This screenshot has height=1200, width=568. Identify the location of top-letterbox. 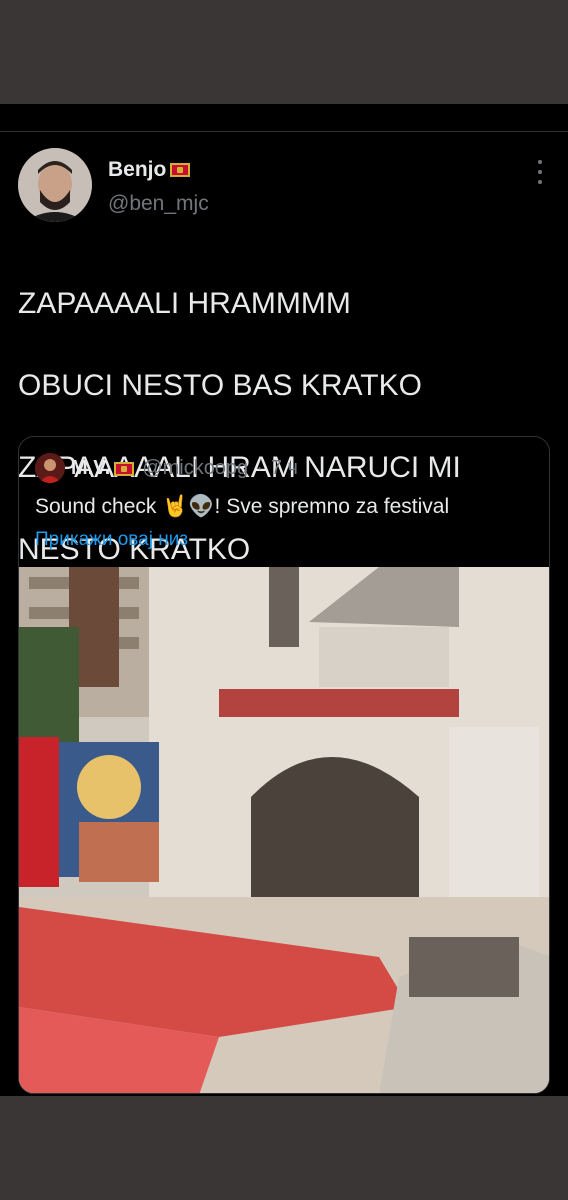
(284, 52).